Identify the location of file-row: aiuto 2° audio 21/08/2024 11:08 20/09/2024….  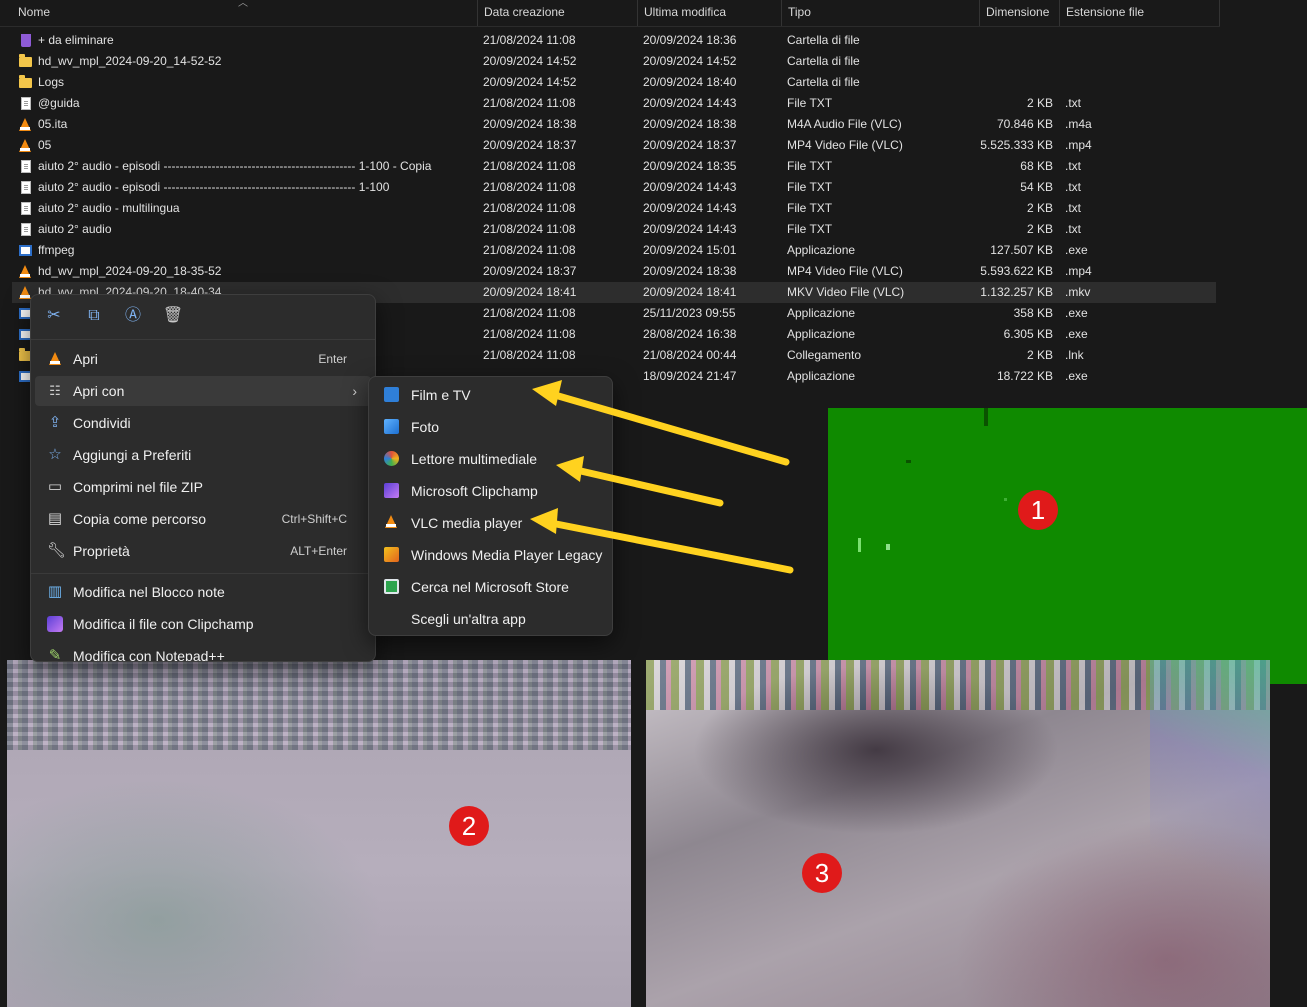
(614, 229).